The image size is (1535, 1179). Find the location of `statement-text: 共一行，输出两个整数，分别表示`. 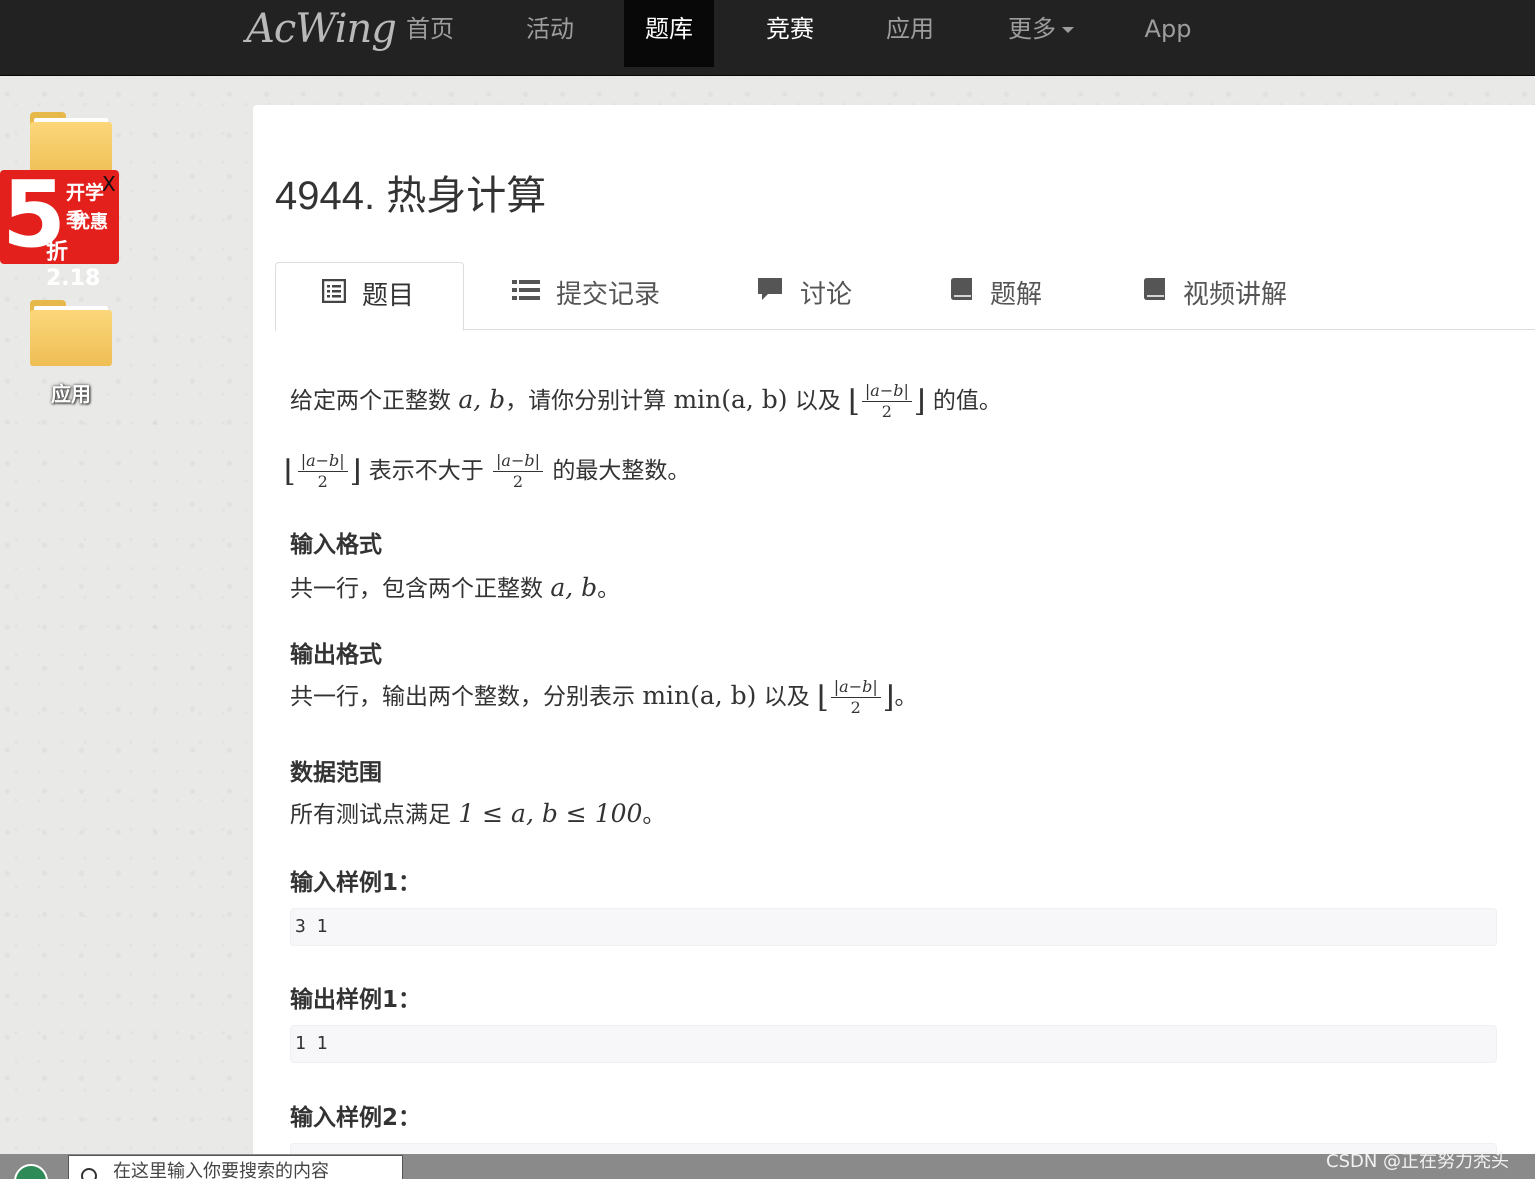

statement-text: 共一行，输出两个整数，分别表示 is located at coordinates (462, 697).